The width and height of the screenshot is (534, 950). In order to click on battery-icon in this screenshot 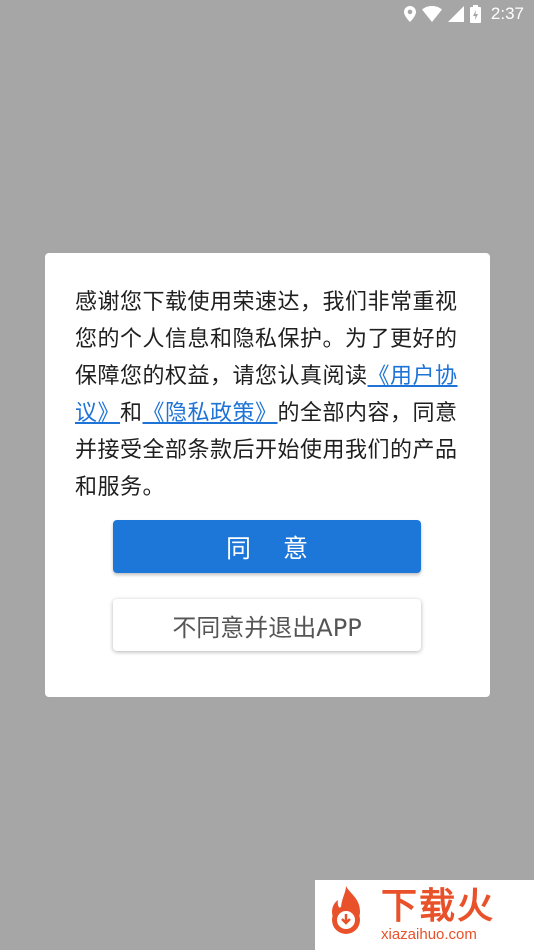, I will do `click(475, 14)`.